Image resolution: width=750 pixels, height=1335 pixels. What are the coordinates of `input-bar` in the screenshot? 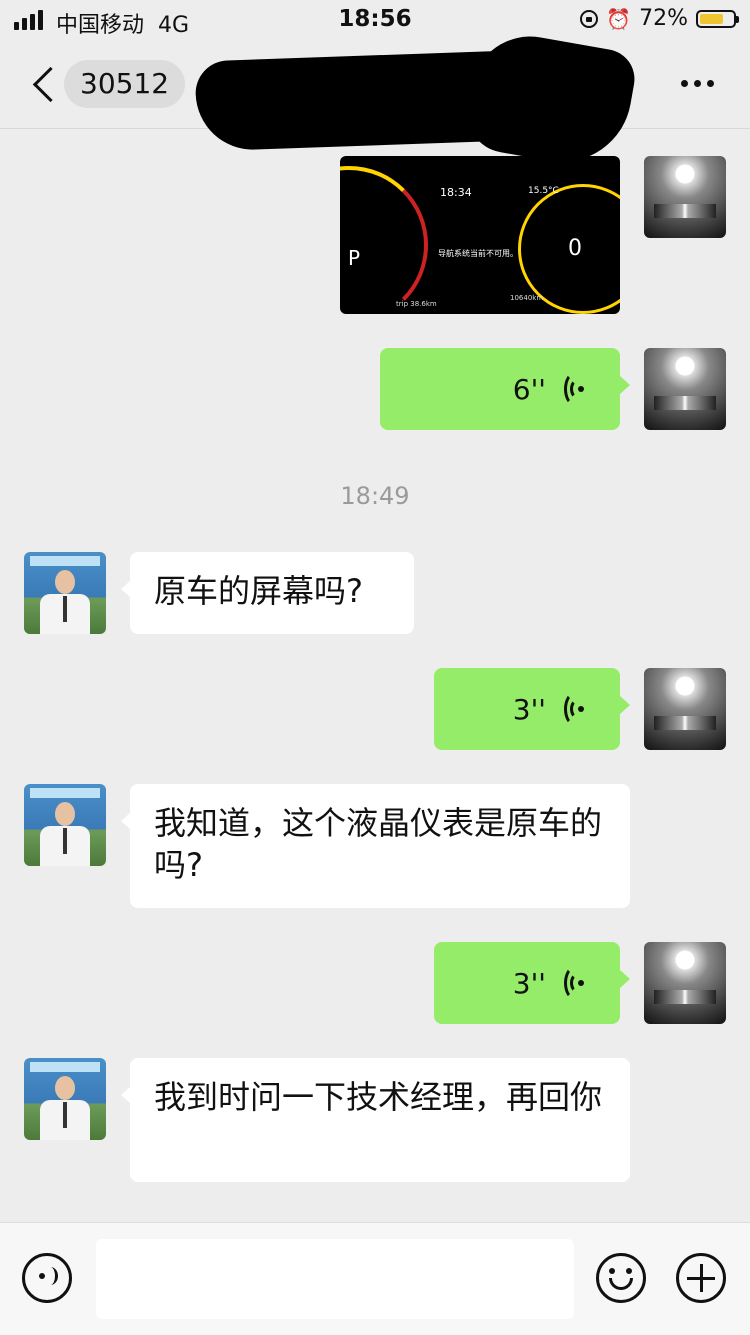 It's located at (375, 1278).